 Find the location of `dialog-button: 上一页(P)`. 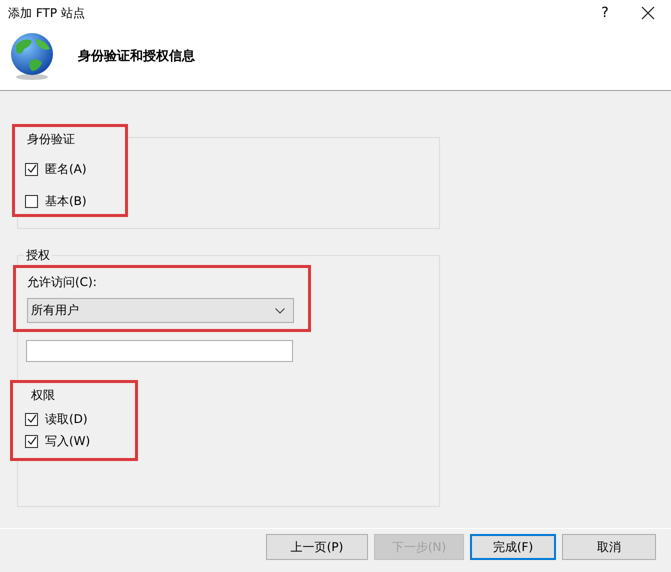

dialog-button: 上一页(P) is located at coordinates (317, 547).